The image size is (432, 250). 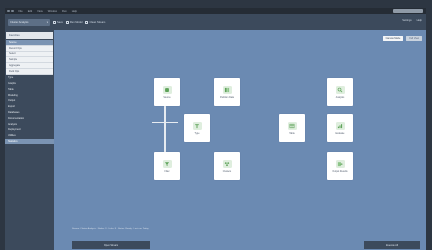 I want to click on stream-node: Source, so click(x=167, y=92).